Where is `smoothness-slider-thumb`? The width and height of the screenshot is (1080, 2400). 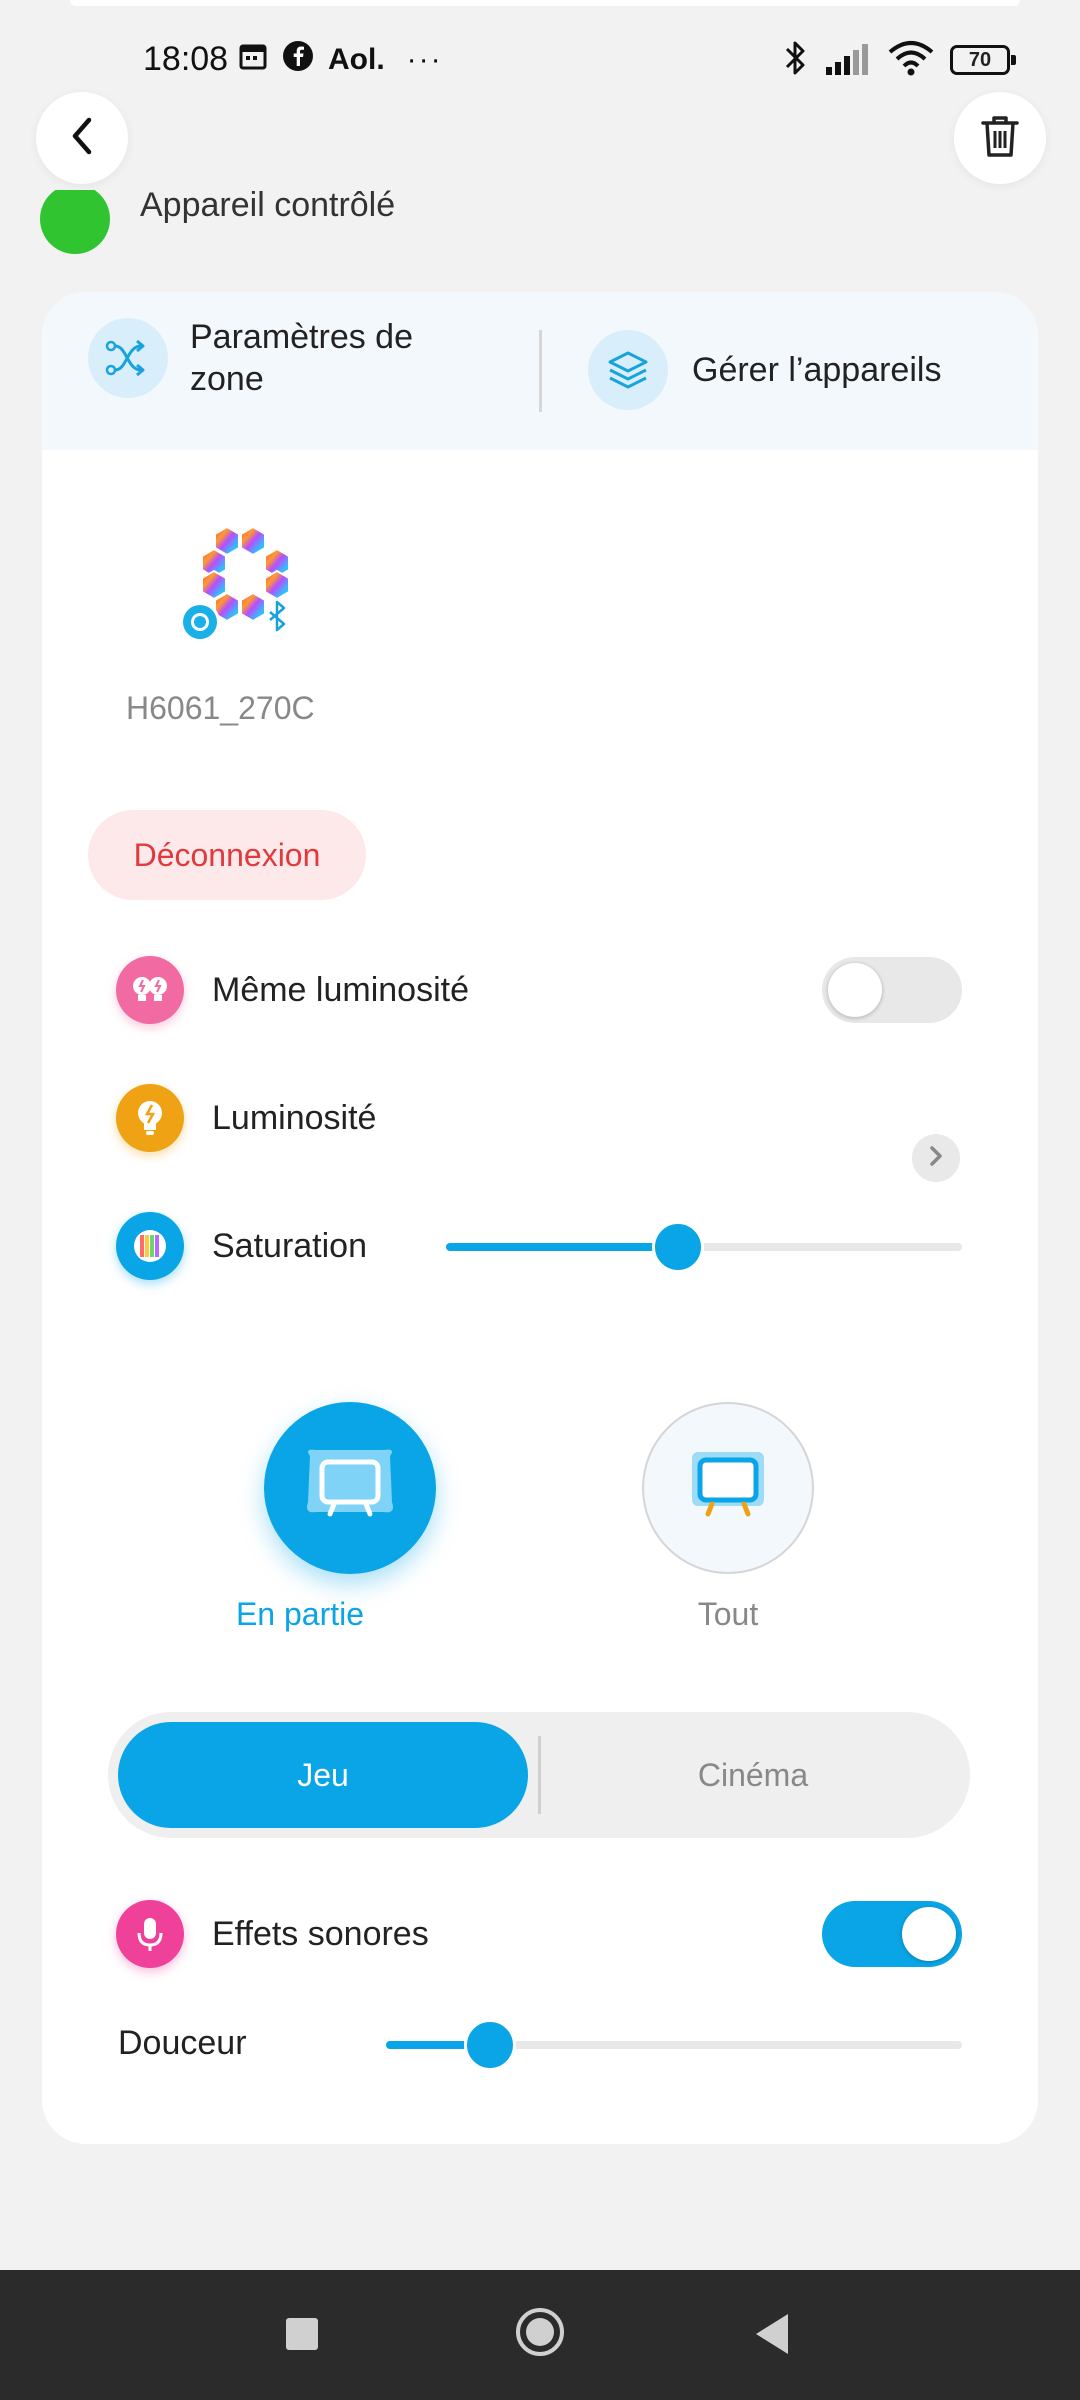
smoothness-slider-thumb is located at coordinates (489, 2045).